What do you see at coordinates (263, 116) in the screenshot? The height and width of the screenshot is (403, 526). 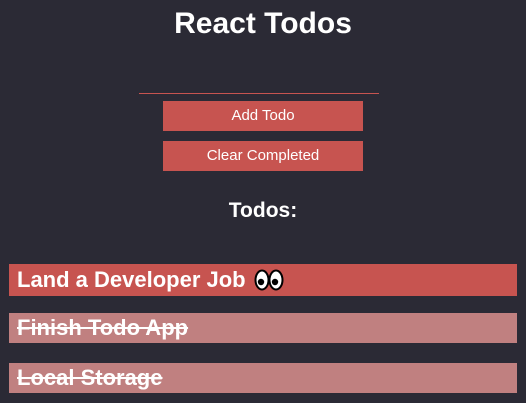 I see `add-todo-button: Add Todo` at bounding box center [263, 116].